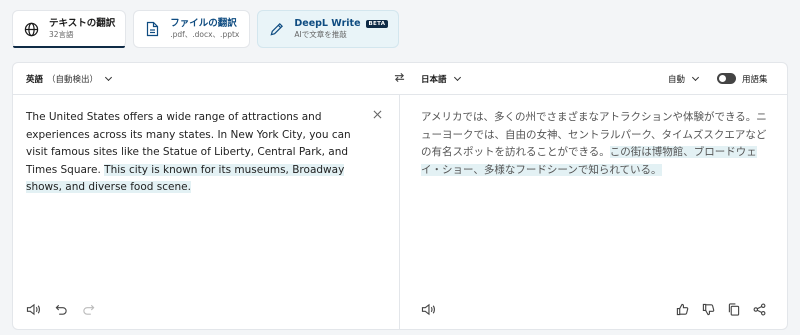 This screenshot has width=800, height=335. What do you see at coordinates (759, 309) in the screenshot?
I see `share-icon` at bounding box center [759, 309].